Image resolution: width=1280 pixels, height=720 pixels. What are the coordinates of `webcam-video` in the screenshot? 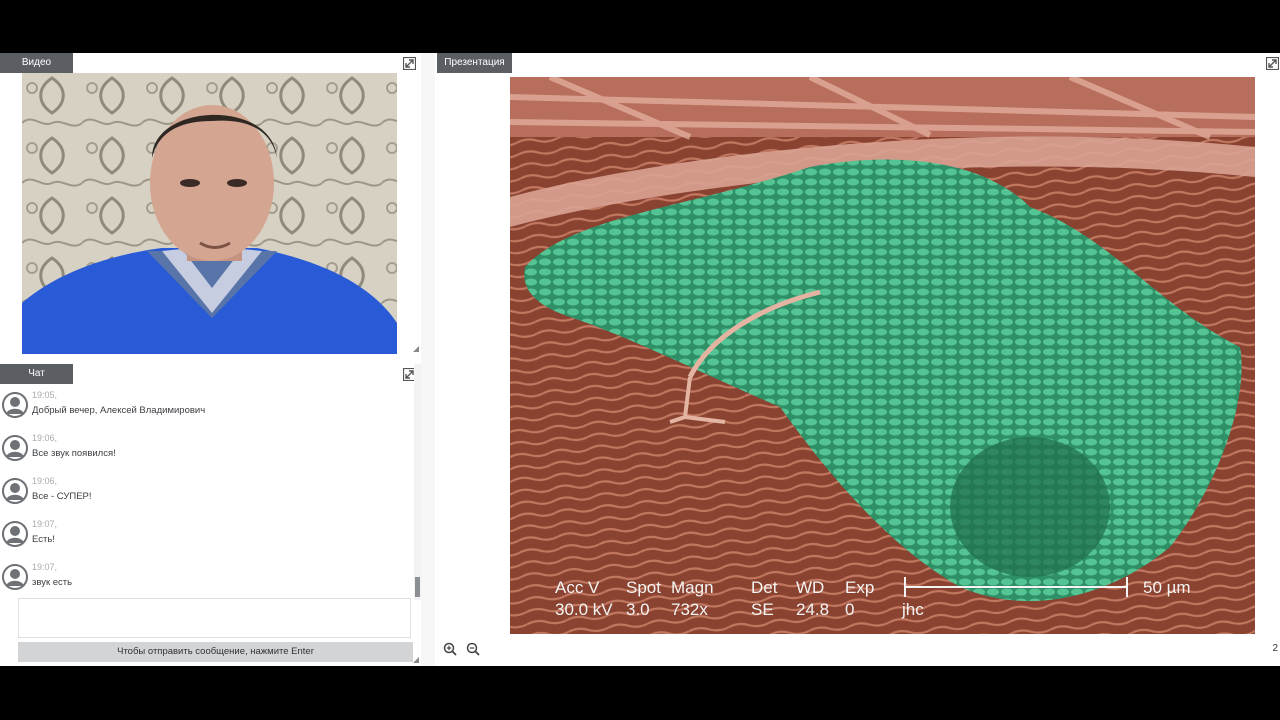 It's located at (209, 213).